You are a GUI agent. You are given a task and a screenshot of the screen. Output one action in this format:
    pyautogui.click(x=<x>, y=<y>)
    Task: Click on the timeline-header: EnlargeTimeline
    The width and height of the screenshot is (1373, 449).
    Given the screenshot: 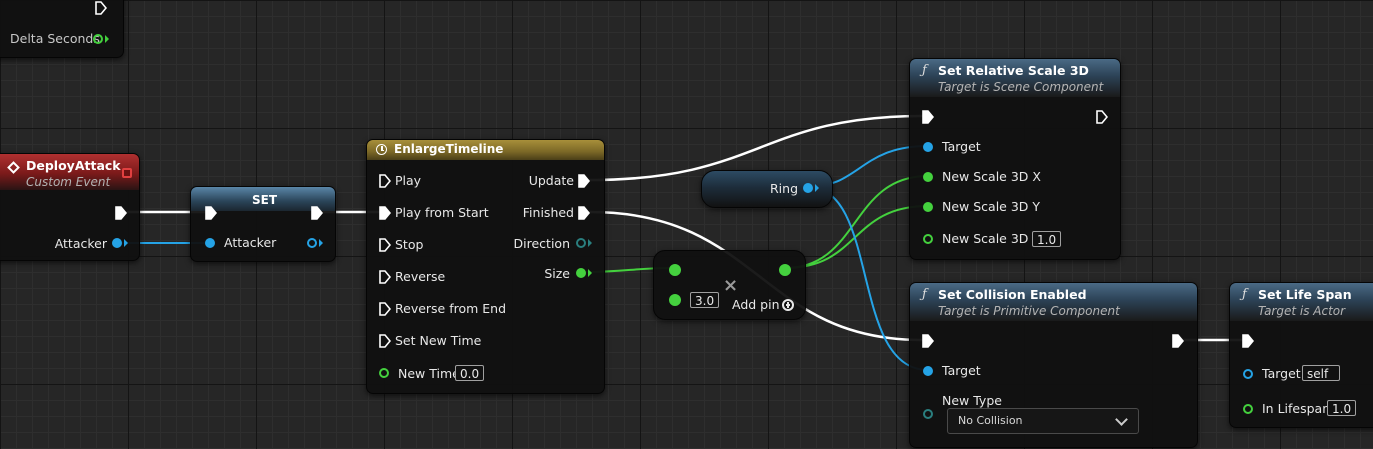 What is the action you would take?
    pyautogui.click(x=485, y=150)
    